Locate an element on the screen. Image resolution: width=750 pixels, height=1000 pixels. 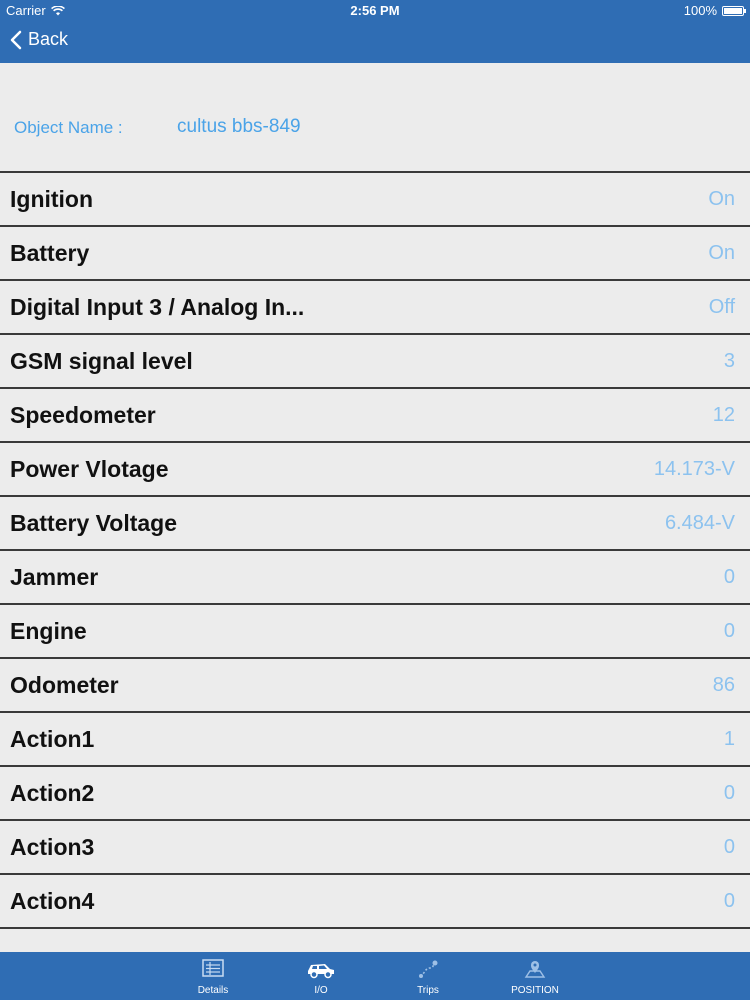
list-item: Battery On is located at coordinates (375, 252).